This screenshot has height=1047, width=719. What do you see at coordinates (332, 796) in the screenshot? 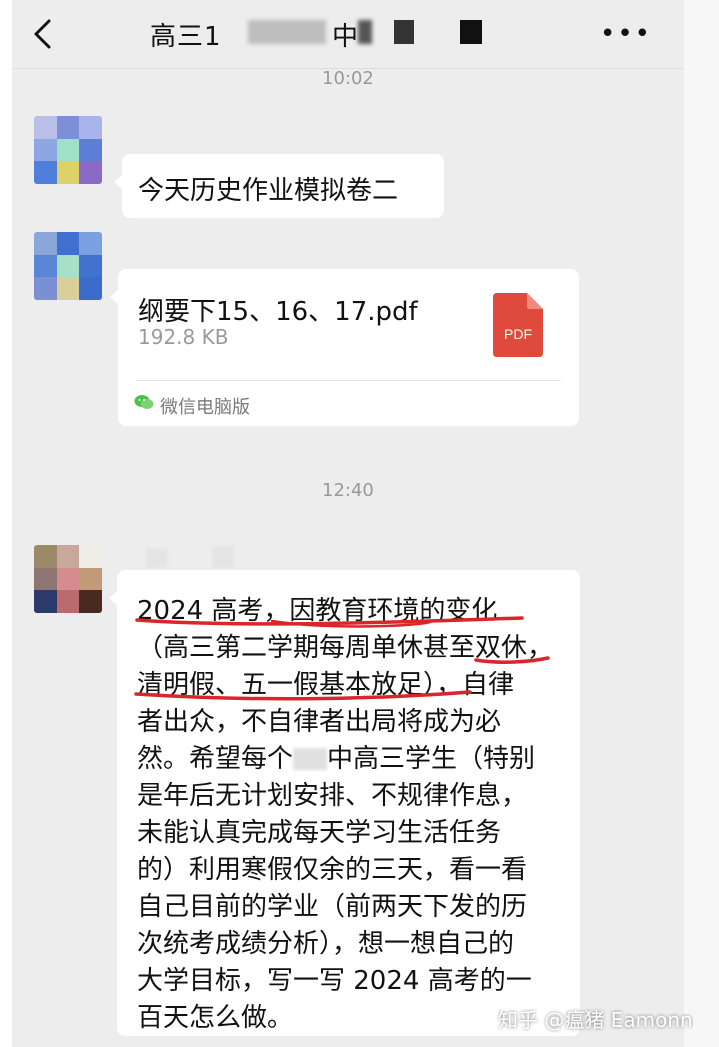
I see `message-line: 是年后无计划安排、不规律作息，` at bounding box center [332, 796].